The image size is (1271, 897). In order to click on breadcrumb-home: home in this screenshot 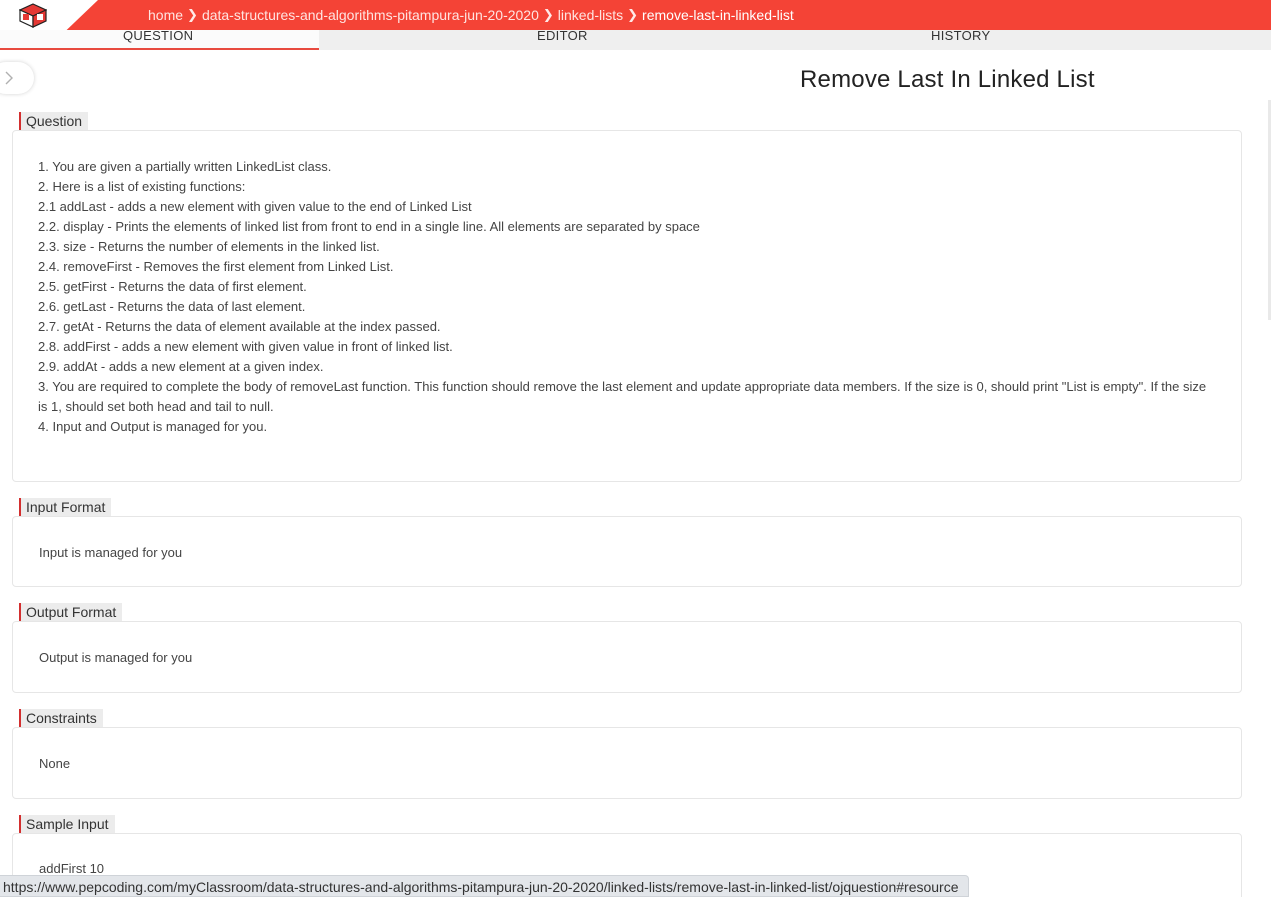, I will do `click(165, 15)`.